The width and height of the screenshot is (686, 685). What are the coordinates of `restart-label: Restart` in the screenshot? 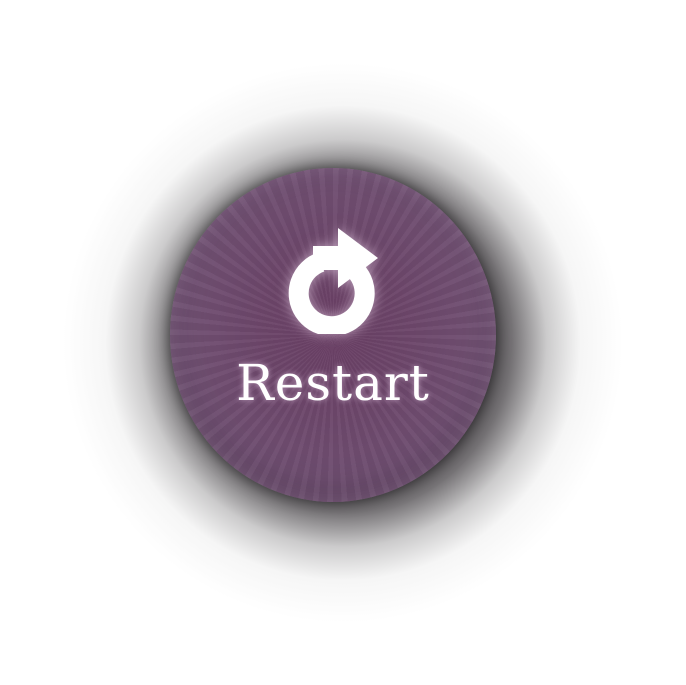 It's located at (333, 383).